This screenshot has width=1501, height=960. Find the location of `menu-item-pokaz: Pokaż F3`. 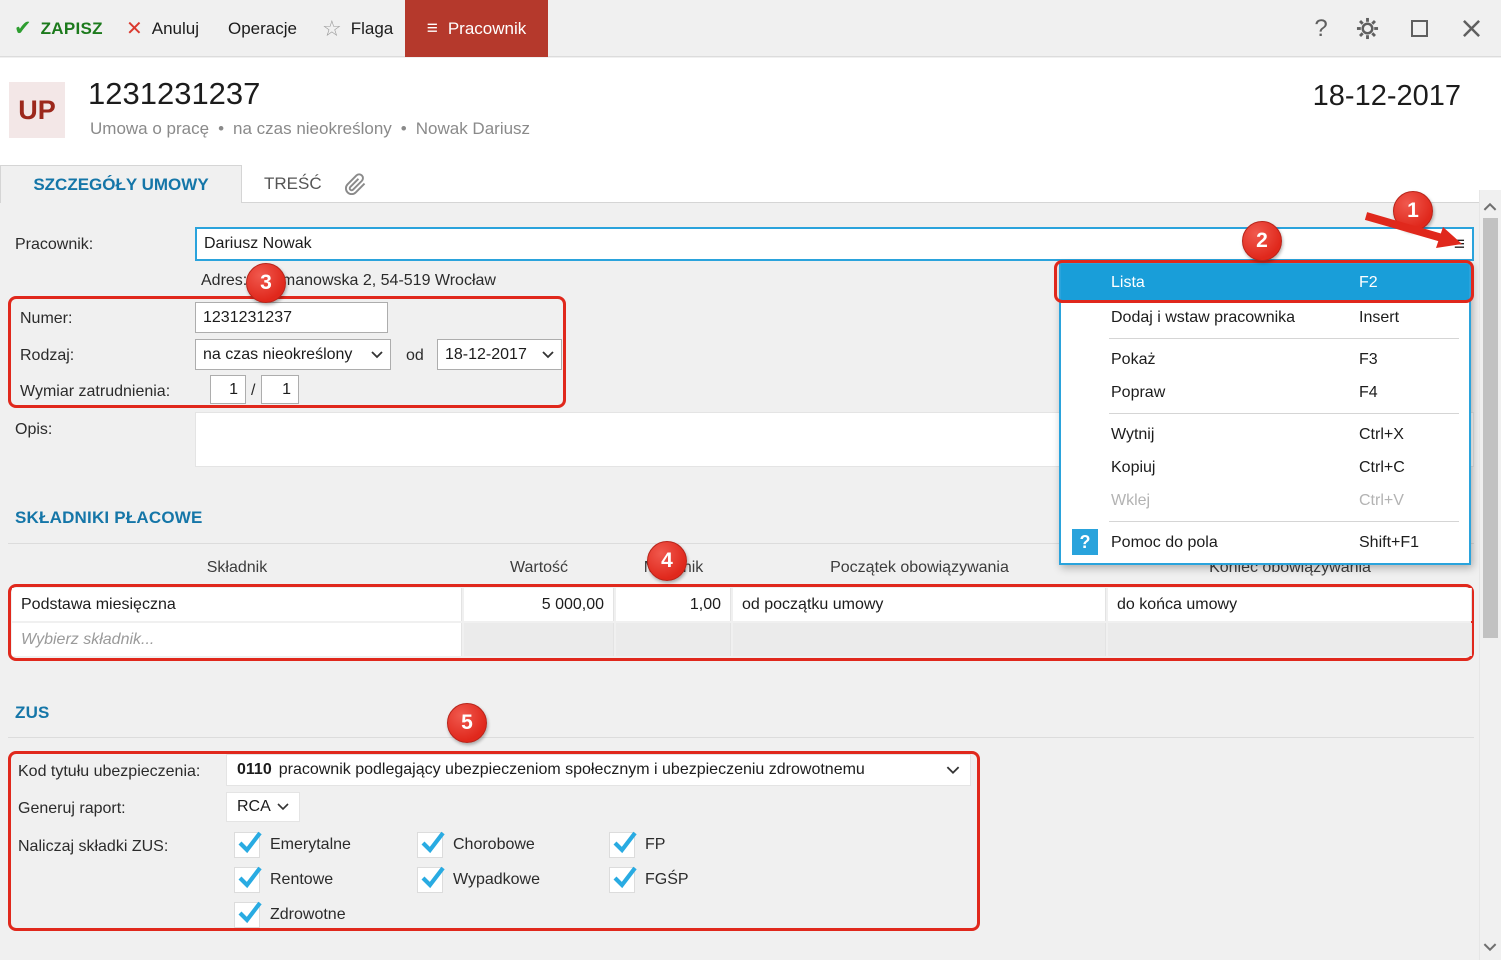

menu-item-pokaz: Pokaż F3 is located at coordinates (1265, 359).